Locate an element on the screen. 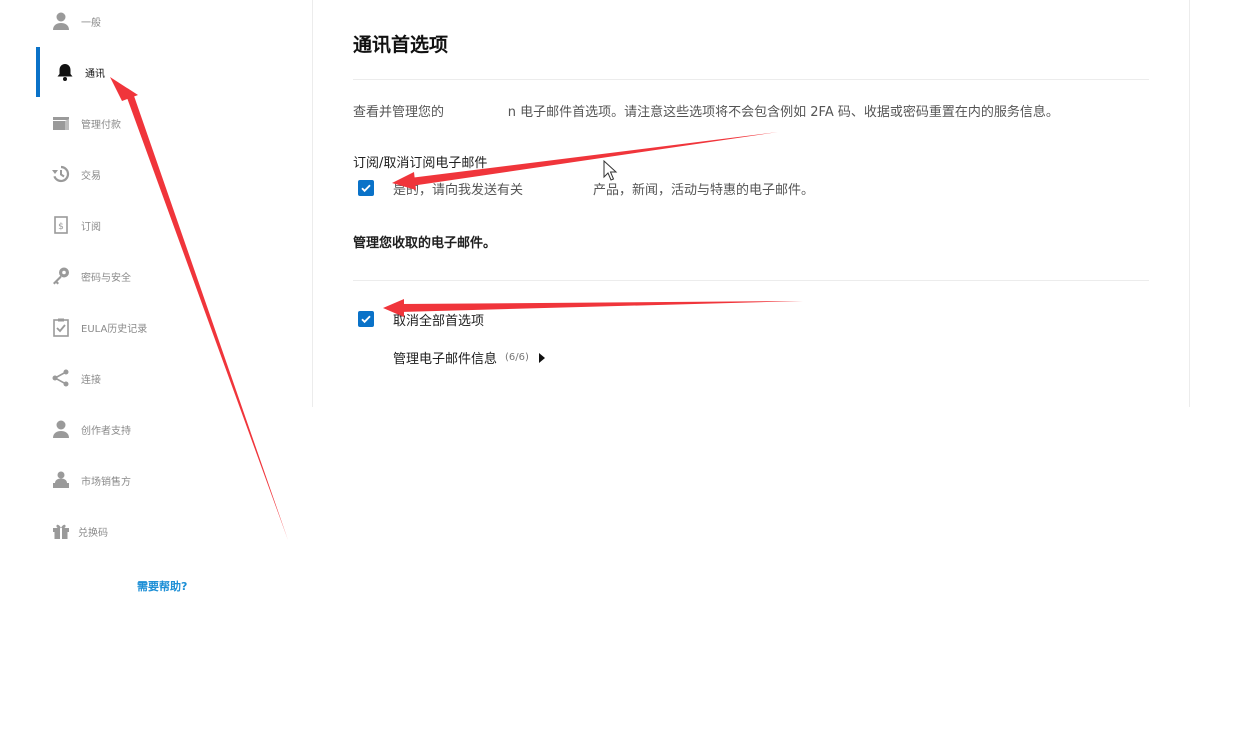 Image resolution: width=1258 pixels, height=737 pixels. subscribe-checkbox is located at coordinates (366, 188).